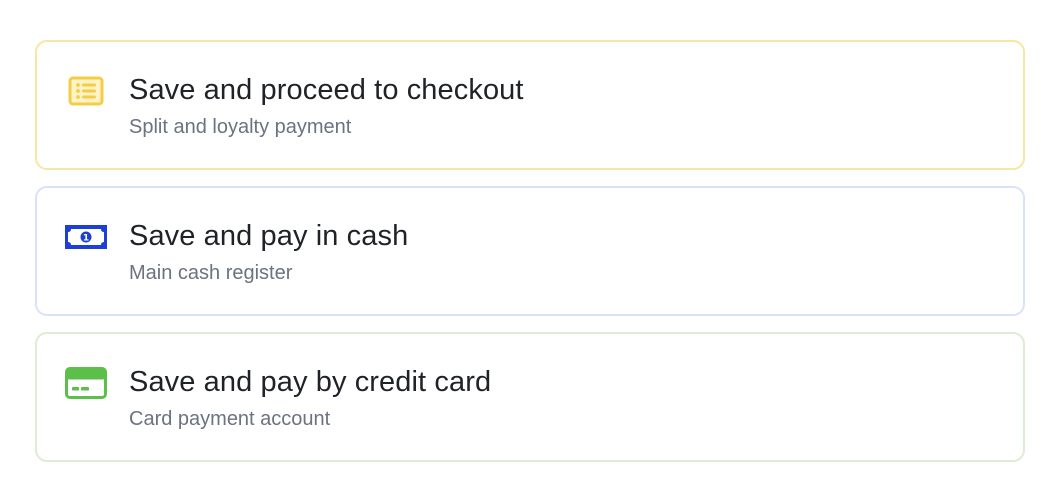  Describe the element at coordinates (211, 273) in the screenshot. I see `cash-option-subtitle: Main cash register` at that location.